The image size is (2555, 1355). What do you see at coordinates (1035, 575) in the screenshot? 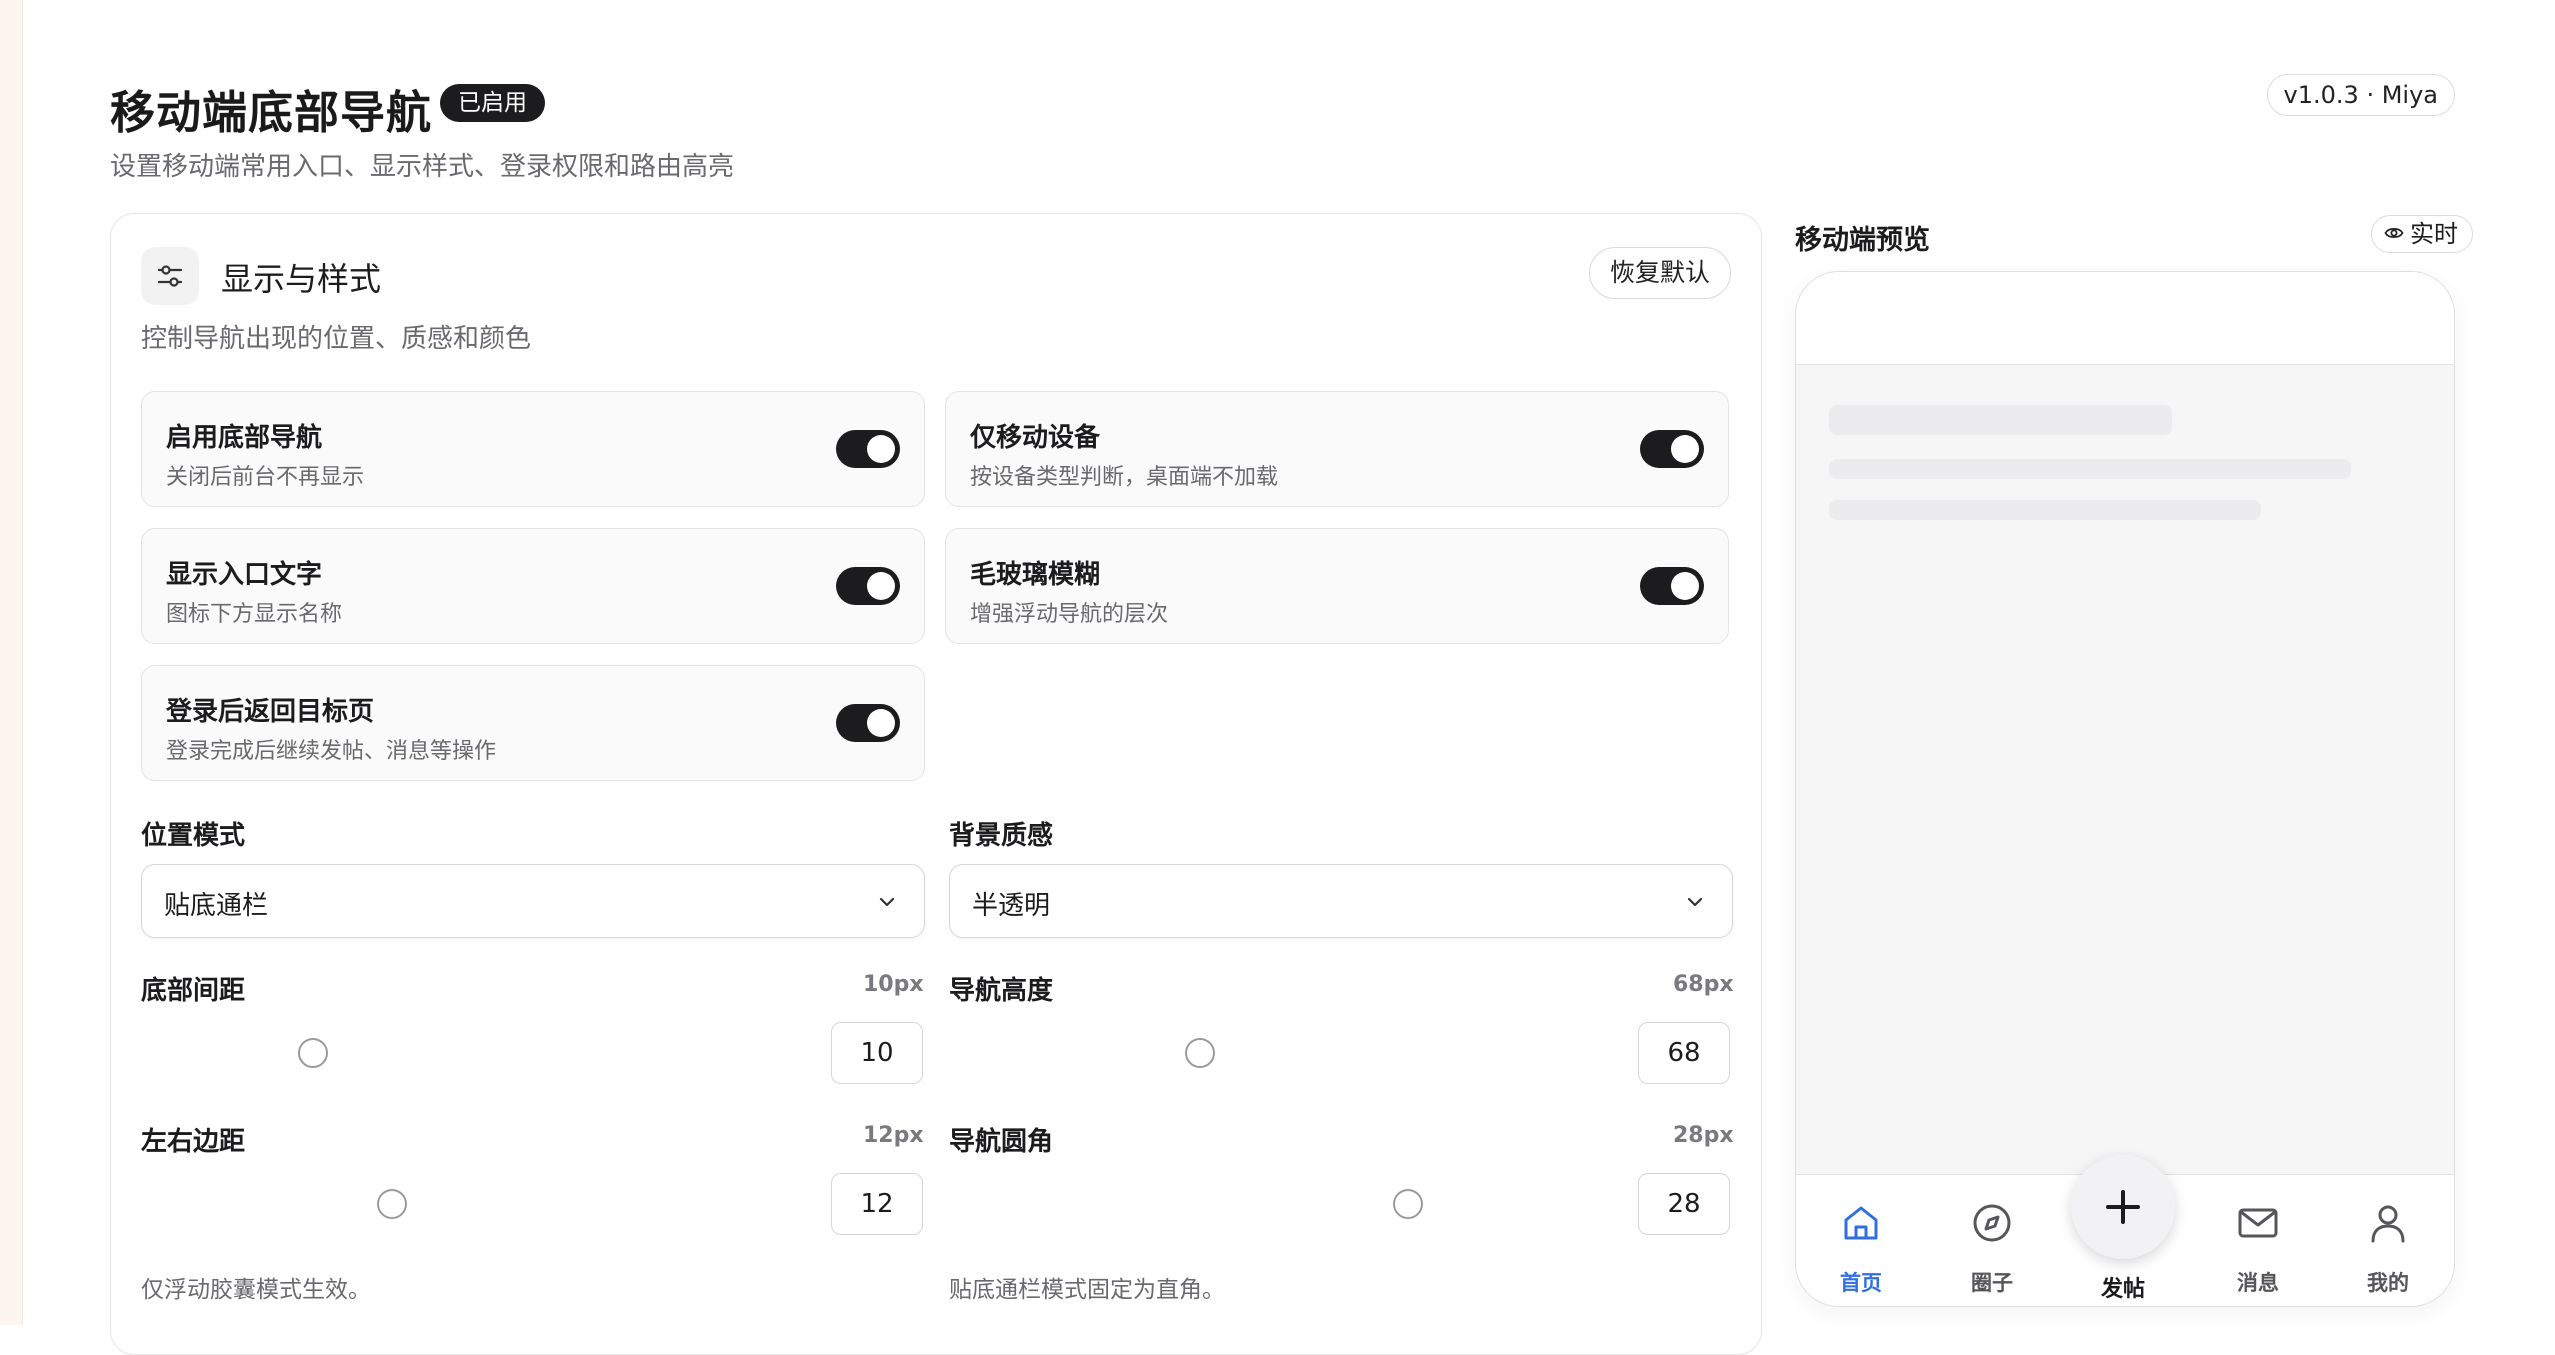
I see `toggle-title: 毛玻璃模糊` at bounding box center [1035, 575].